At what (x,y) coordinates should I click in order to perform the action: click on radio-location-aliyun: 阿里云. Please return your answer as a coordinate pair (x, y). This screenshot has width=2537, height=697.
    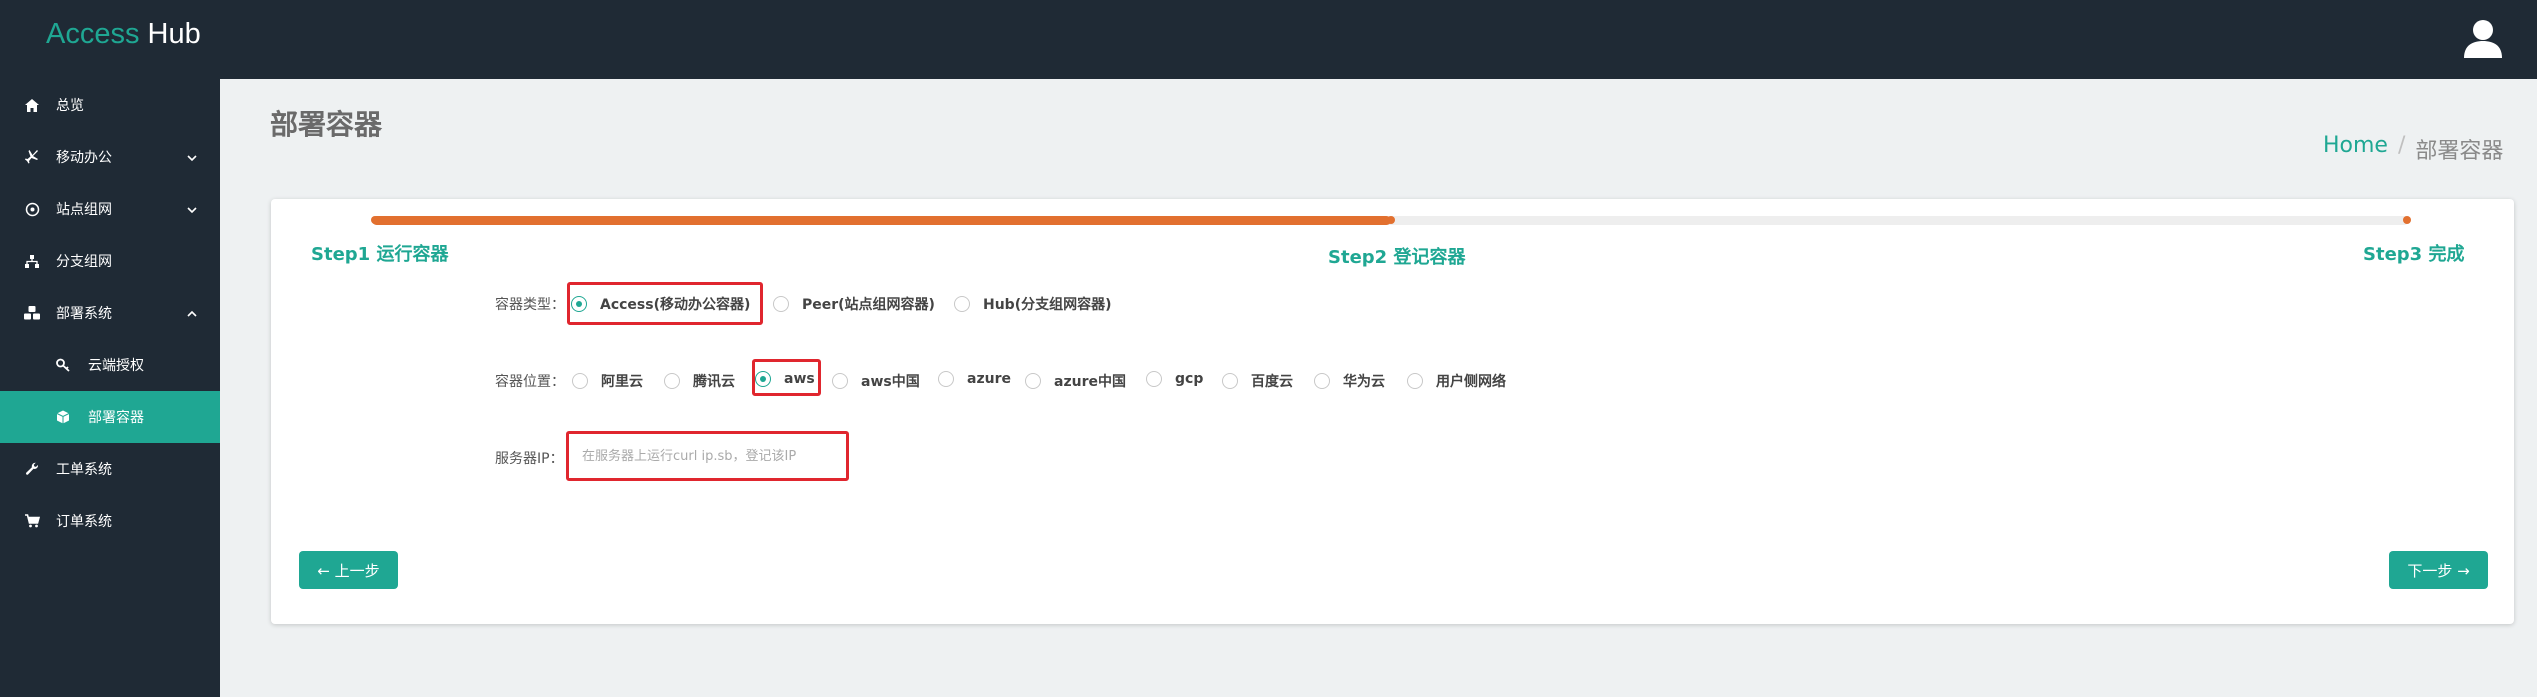
    Looking at the image, I should click on (607, 381).